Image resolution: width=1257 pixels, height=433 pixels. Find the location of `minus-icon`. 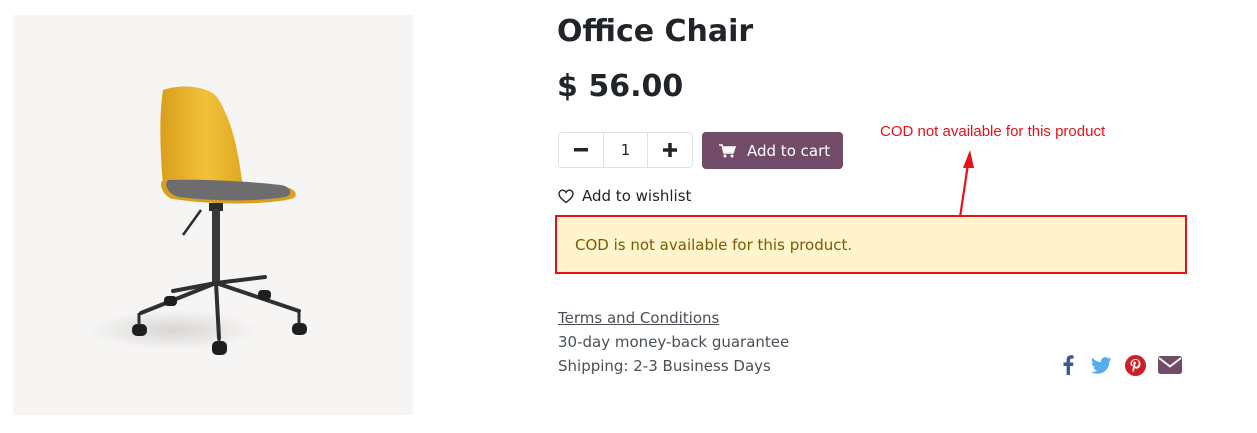

minus-icon is located at coordinates (581, 150).